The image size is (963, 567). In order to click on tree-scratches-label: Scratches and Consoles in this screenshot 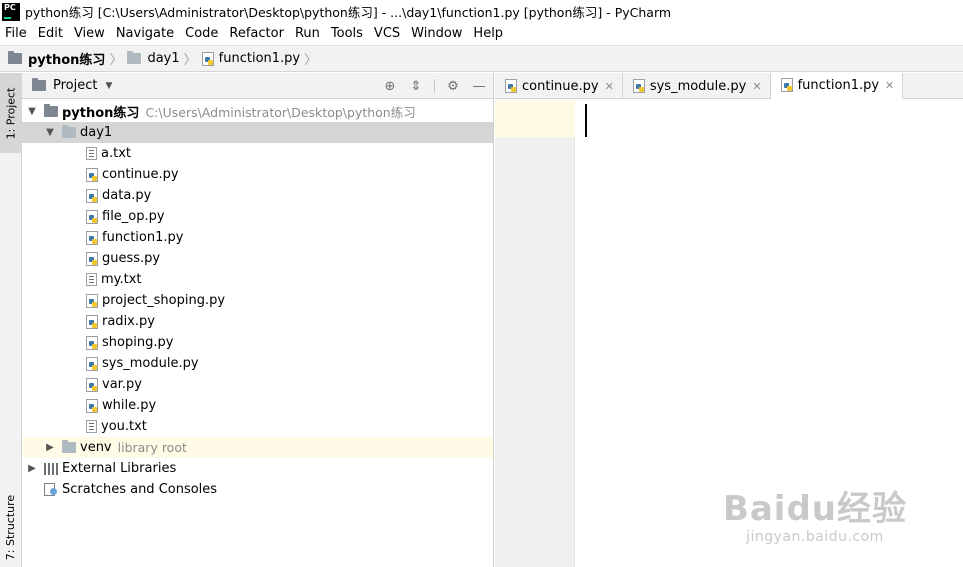, I will do `click(140, 489)`.